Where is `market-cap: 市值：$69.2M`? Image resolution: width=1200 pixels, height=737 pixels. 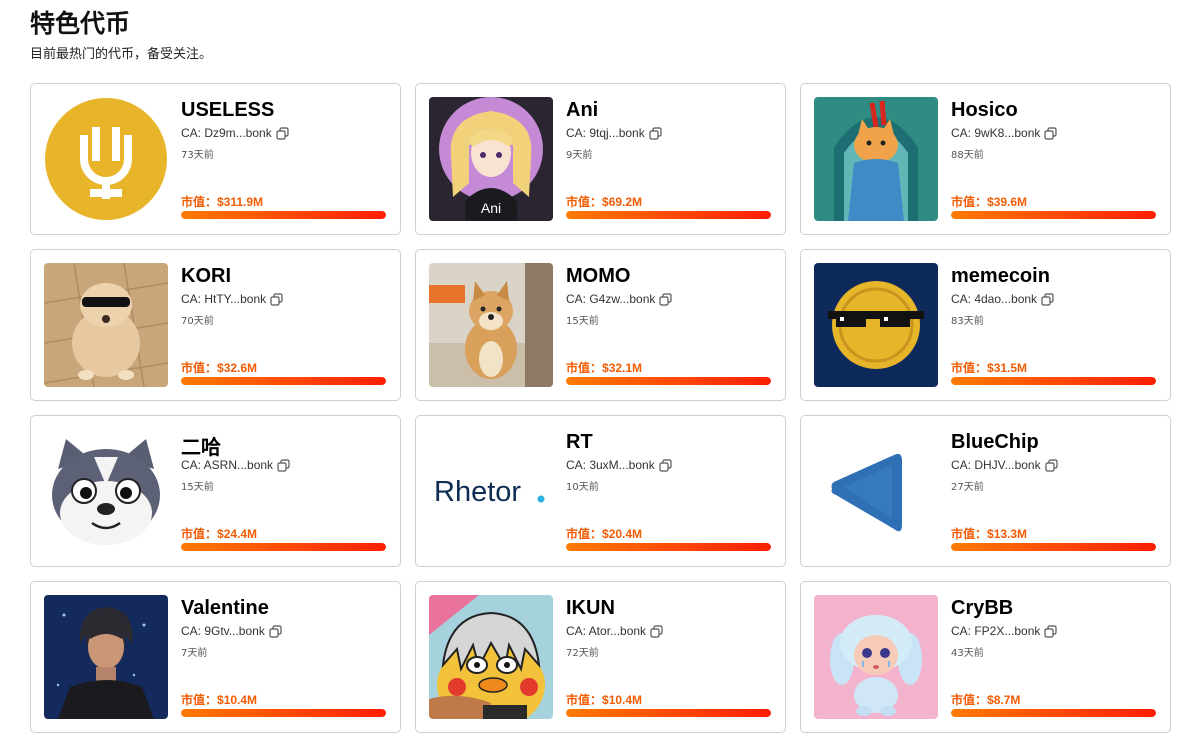
market-cap: 市值：$69.2M is located at coordinates (604, 201).